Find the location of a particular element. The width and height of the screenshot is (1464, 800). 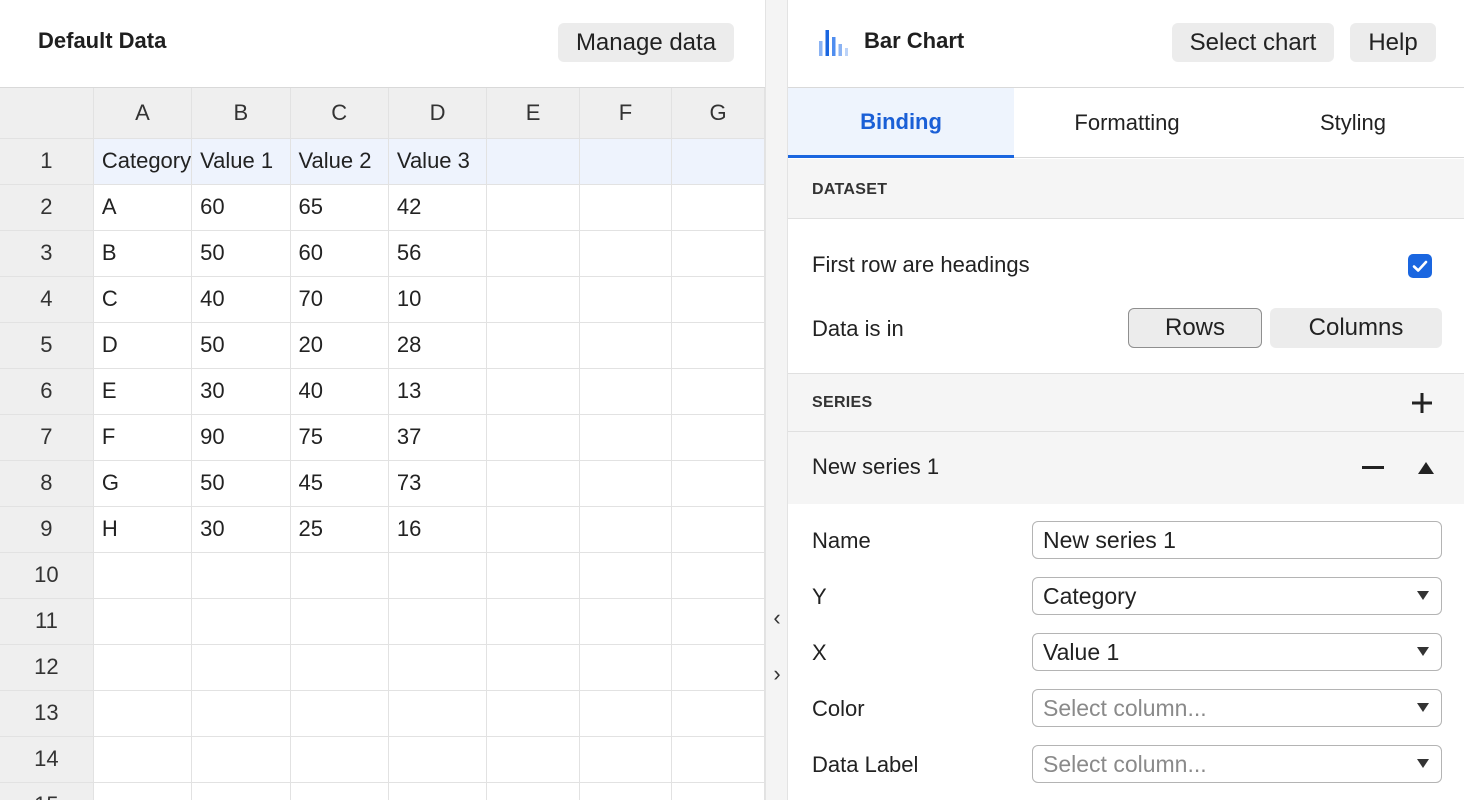

grid-cell: 13 is located at coordinates (438, 391).